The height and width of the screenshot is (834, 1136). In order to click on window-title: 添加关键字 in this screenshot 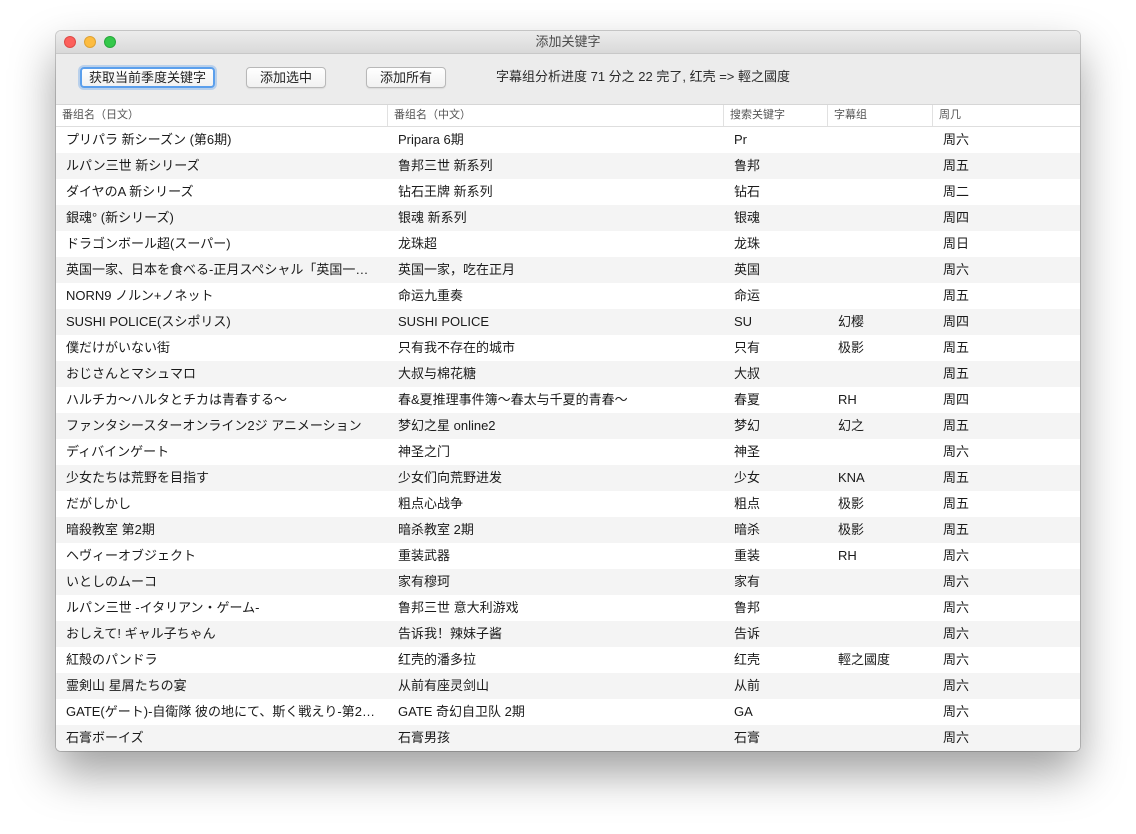, I will do `click(568, 41)`.